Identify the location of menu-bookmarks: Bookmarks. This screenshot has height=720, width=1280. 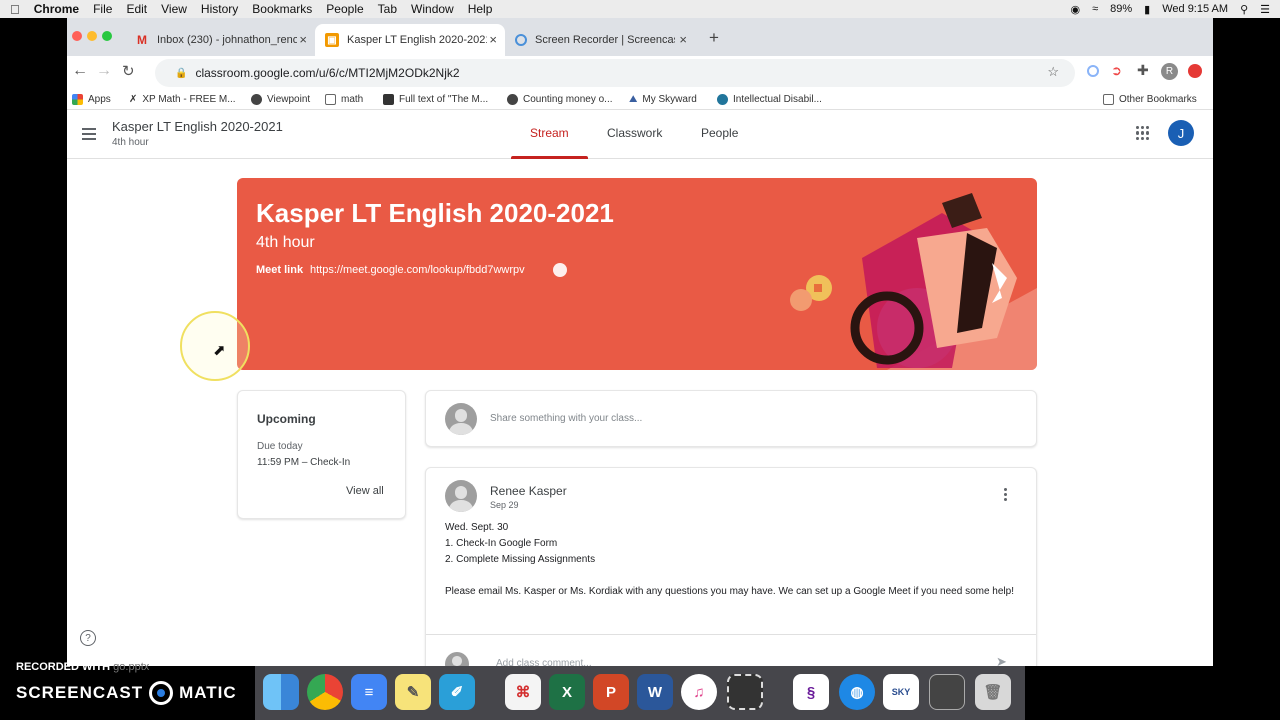
(282, 9).